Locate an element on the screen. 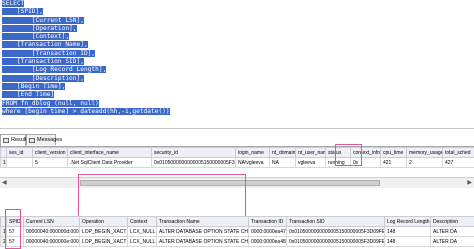 The height and width of the screenshot is (249, 474). message-icon is located at coordinates (32, 140).